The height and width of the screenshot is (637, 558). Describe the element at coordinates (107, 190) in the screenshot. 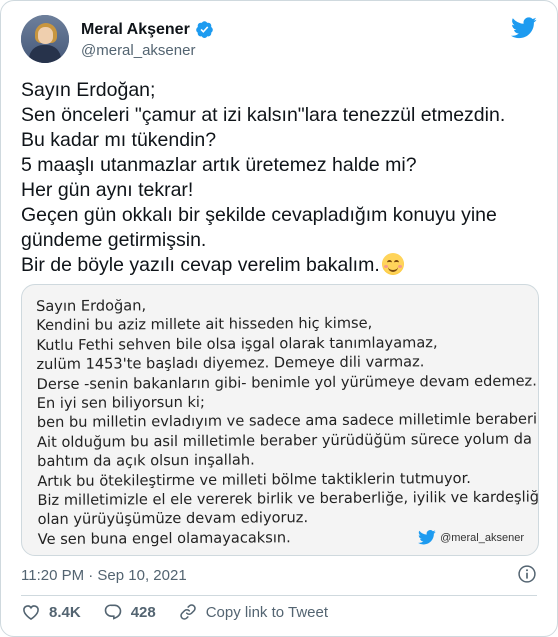

I see `tweet-line: Her gün aynı tekrar!` at that location.